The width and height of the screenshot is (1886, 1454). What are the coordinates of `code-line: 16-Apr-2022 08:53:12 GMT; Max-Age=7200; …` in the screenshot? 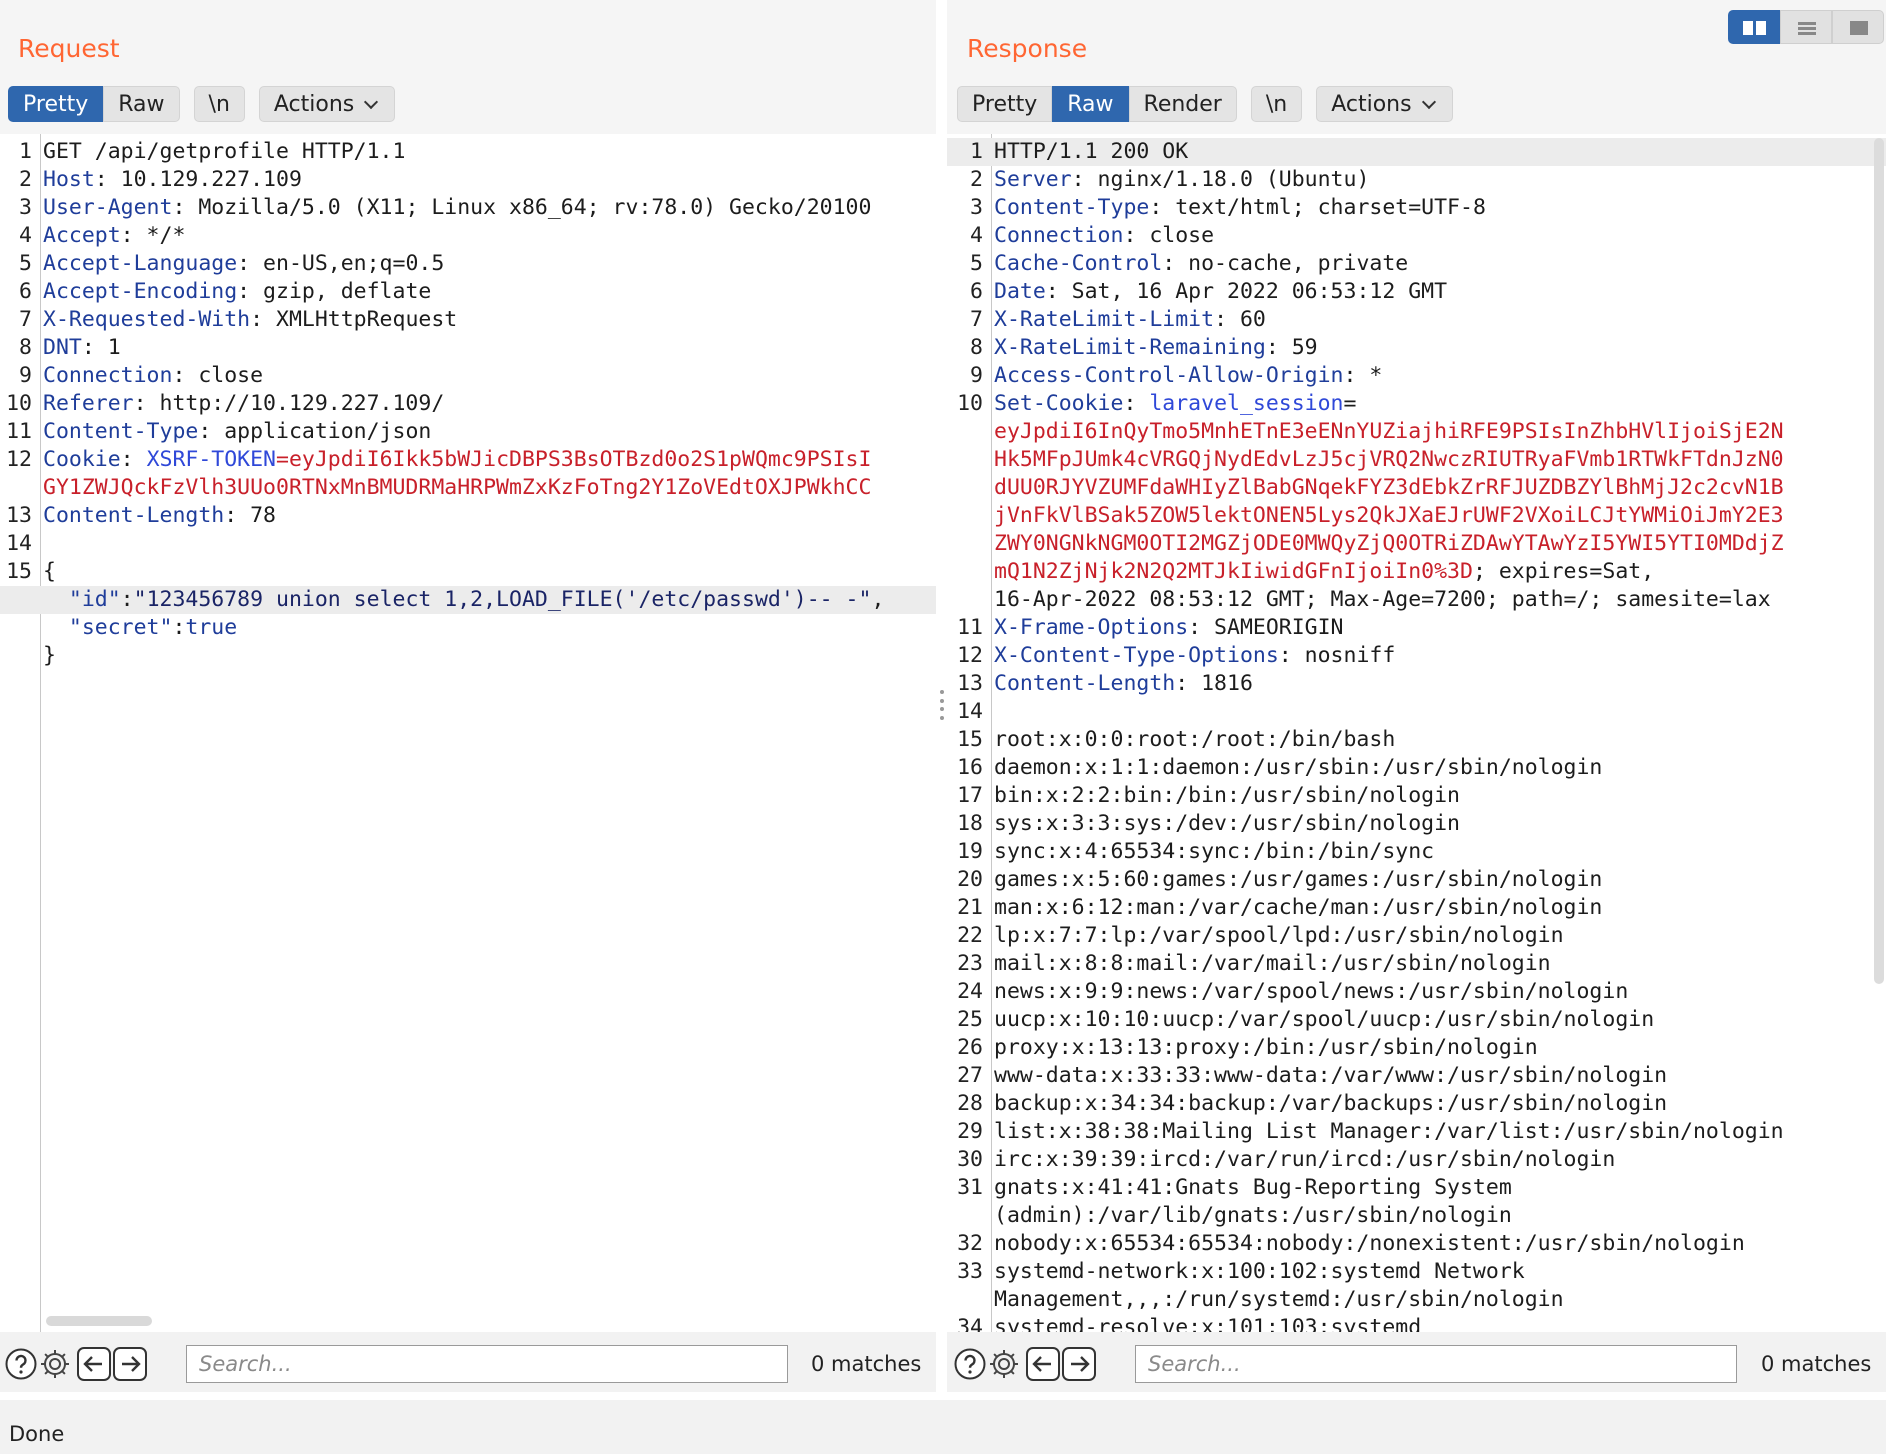 It's located at (1416, 600).